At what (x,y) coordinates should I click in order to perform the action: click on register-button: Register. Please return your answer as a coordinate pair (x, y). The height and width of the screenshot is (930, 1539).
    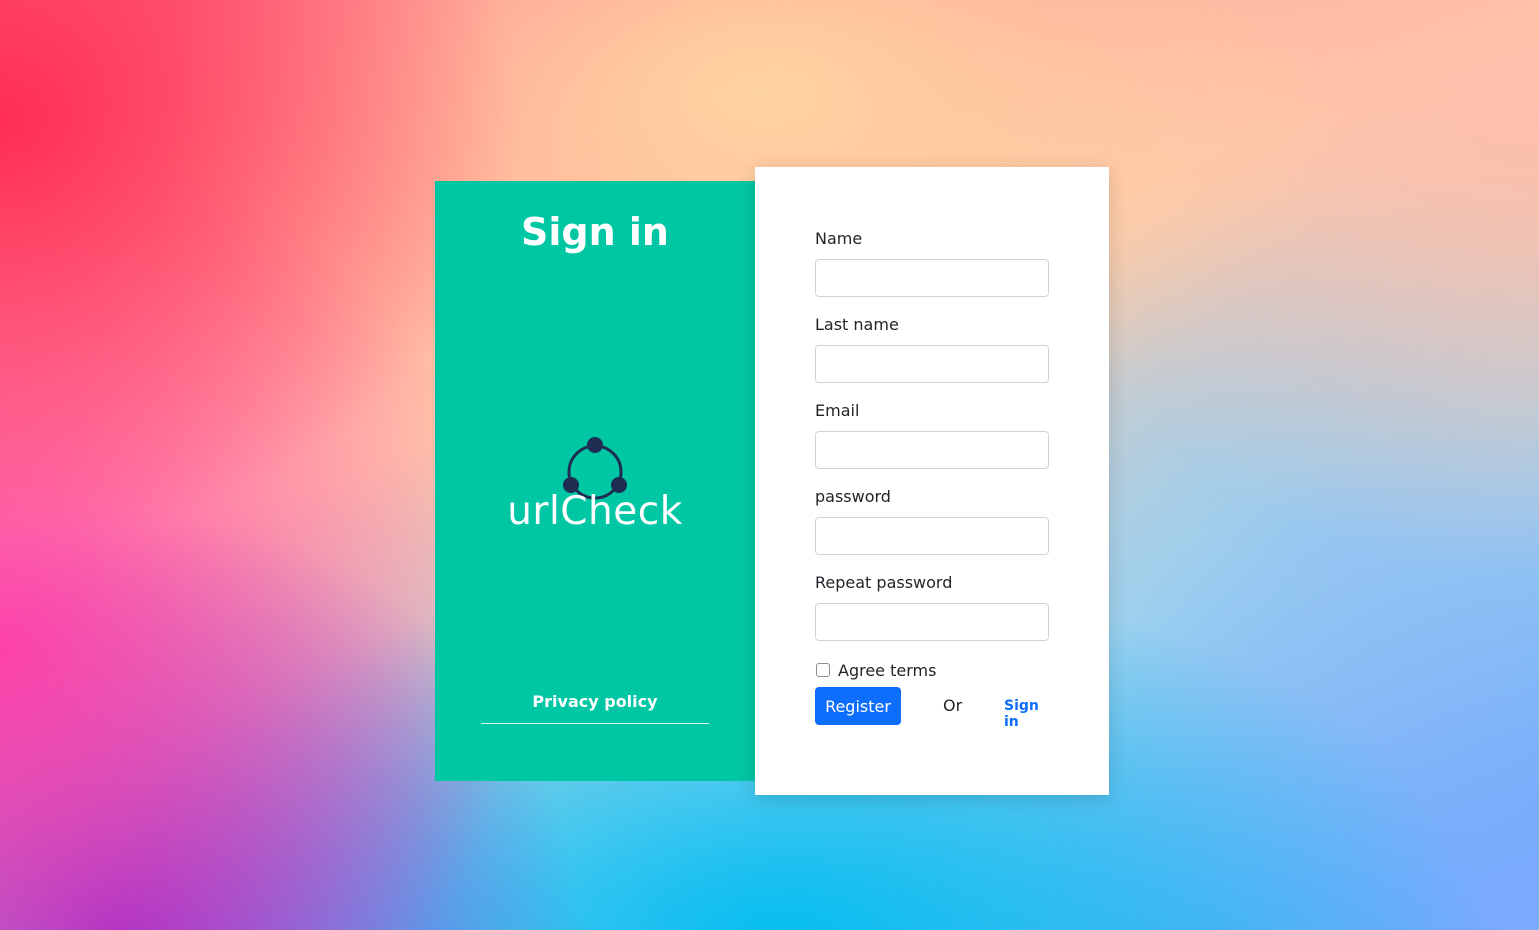
    Looking at the image, I should click on (858, 706).